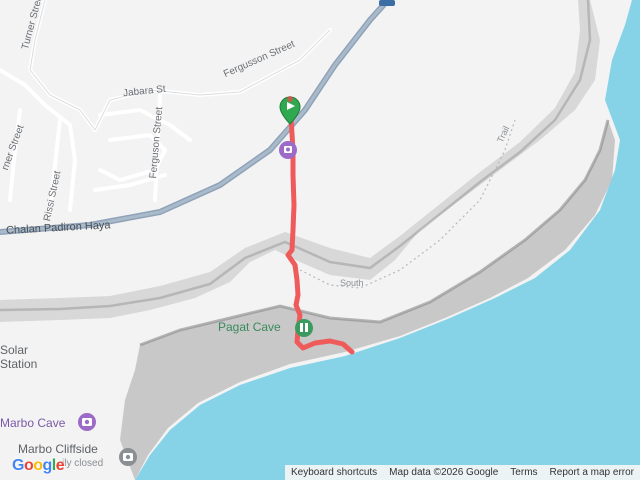 Image resolution: width=640 pixels, height=480 pixels. I want to click on marbo-cave-label: Marbo Cave, so click(32, 423).